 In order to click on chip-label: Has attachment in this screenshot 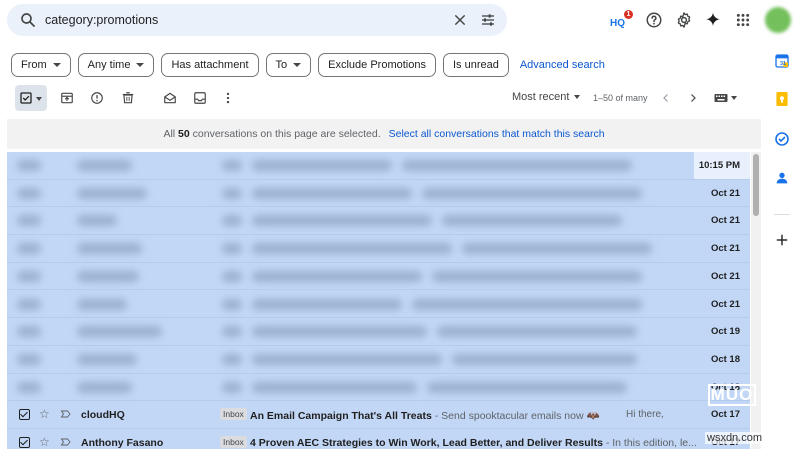, I will do `click(210, 64)`.